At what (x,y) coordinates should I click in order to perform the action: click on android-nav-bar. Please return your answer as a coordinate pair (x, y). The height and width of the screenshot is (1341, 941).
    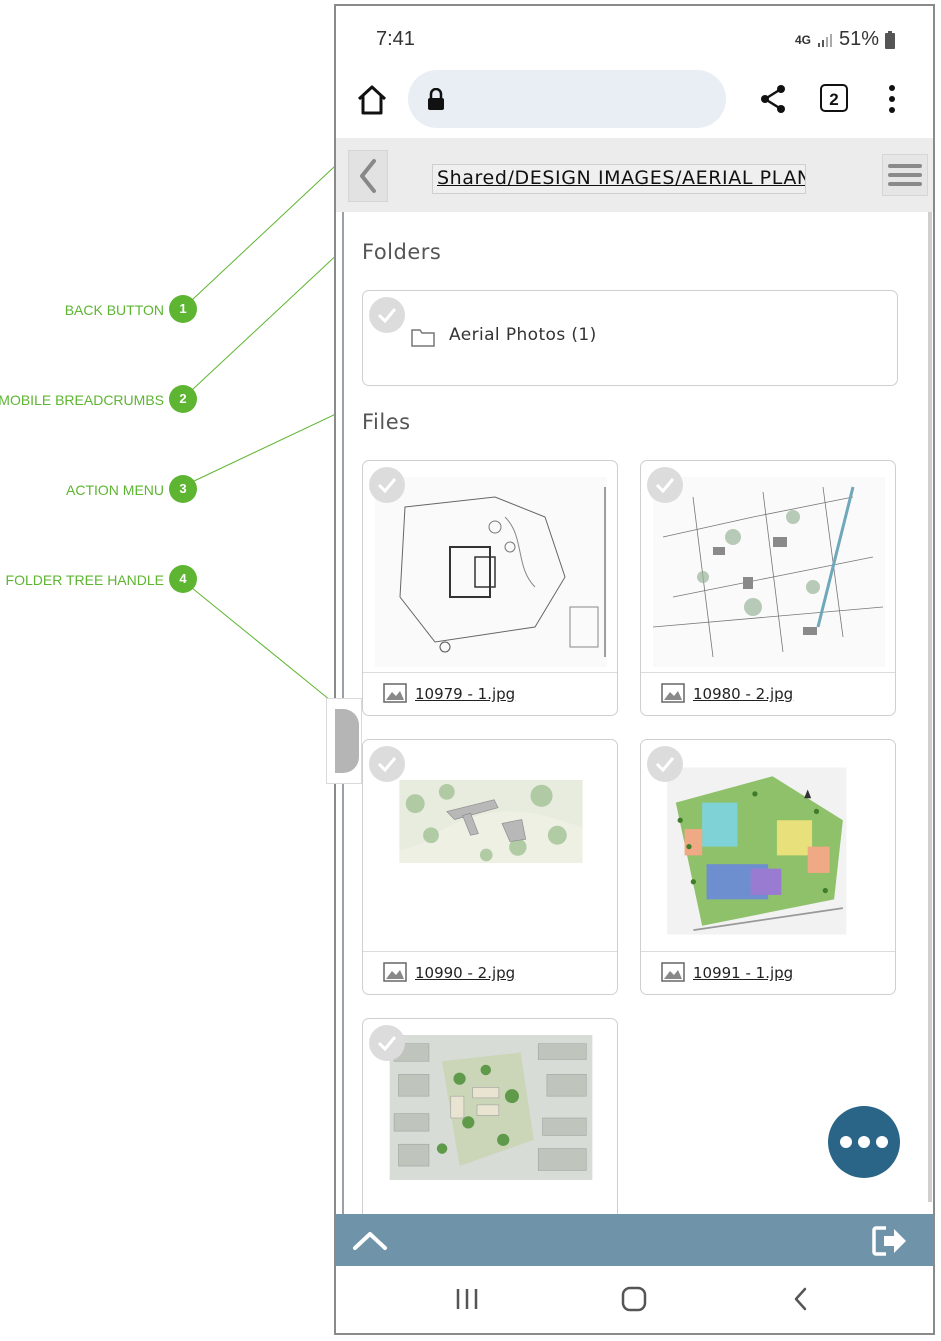
    Looking at the image, I should click on (634, 1299).